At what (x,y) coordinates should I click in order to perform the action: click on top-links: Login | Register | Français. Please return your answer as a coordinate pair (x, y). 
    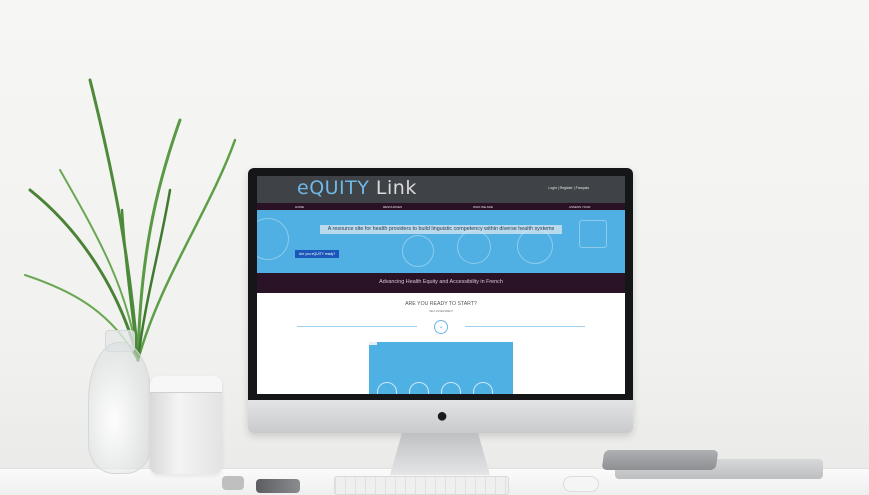
    Looking at the image, I should click on (568, 188).